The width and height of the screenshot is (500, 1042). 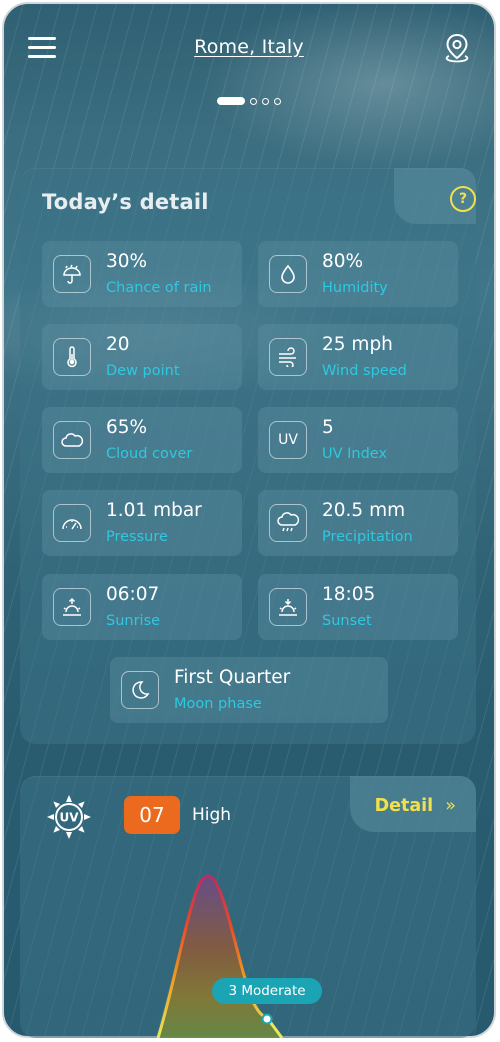 I want to click on detail-label: Sunrise, so click(x=133, y=621).